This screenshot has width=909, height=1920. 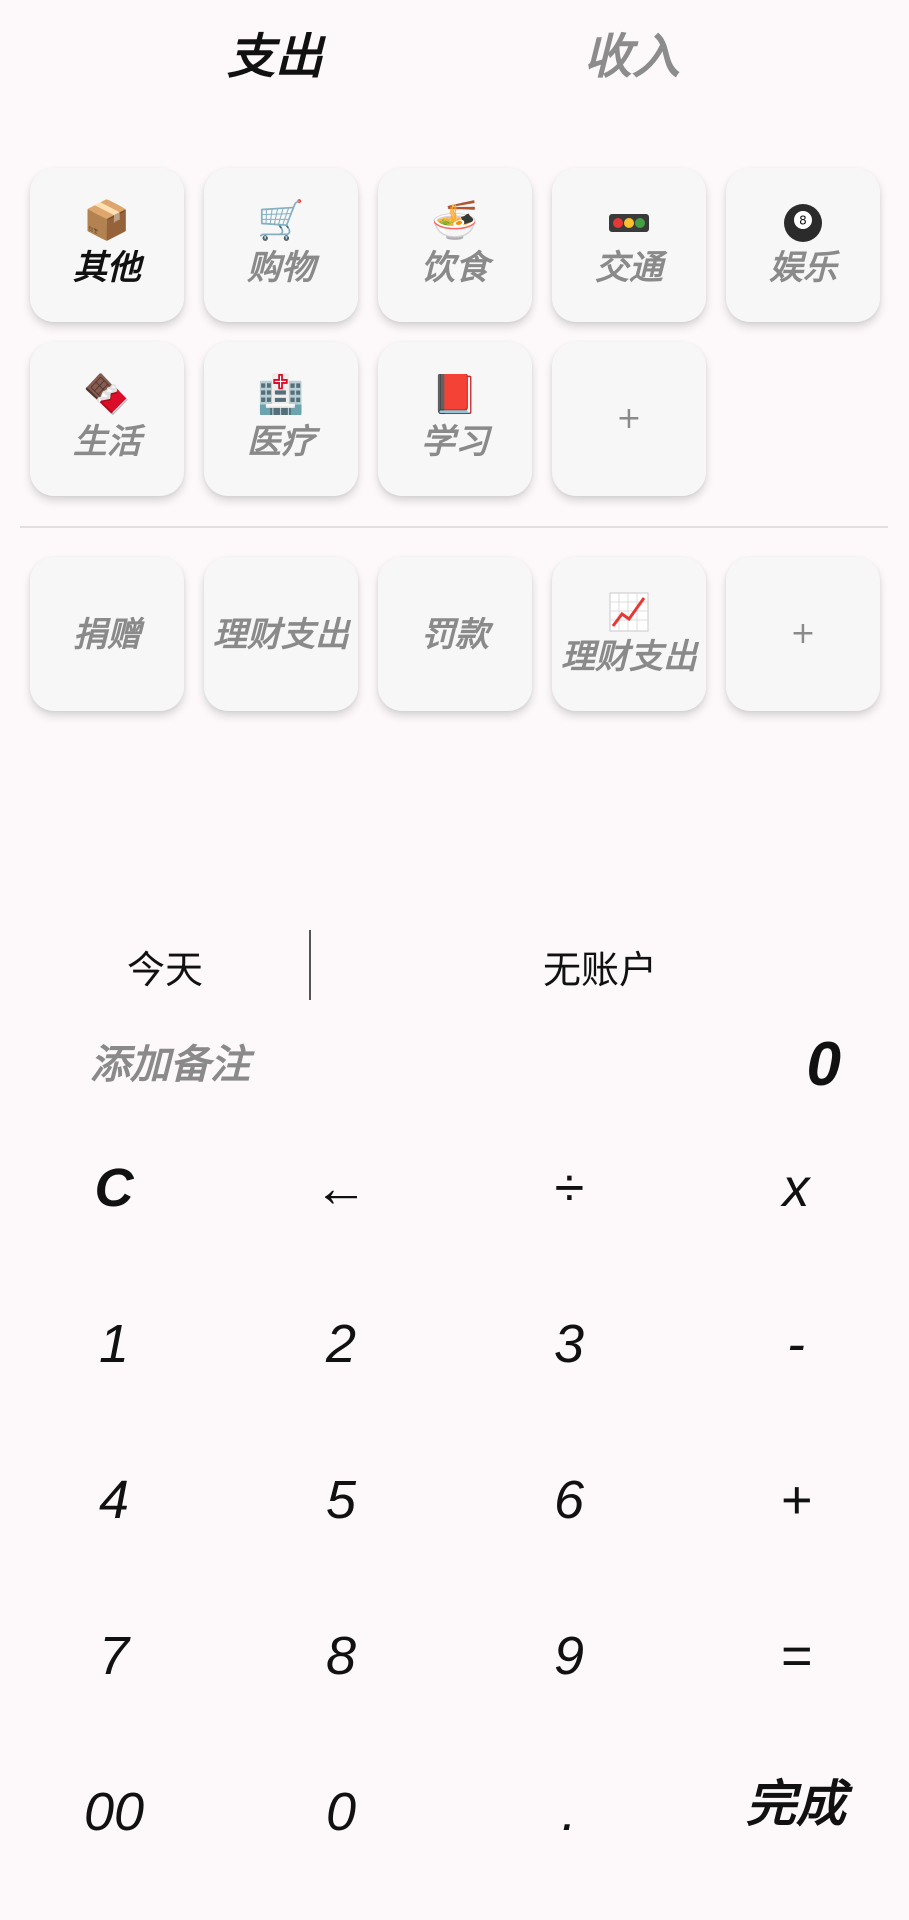 I want to click on svg-text: 8, so click(x=803, y=220).